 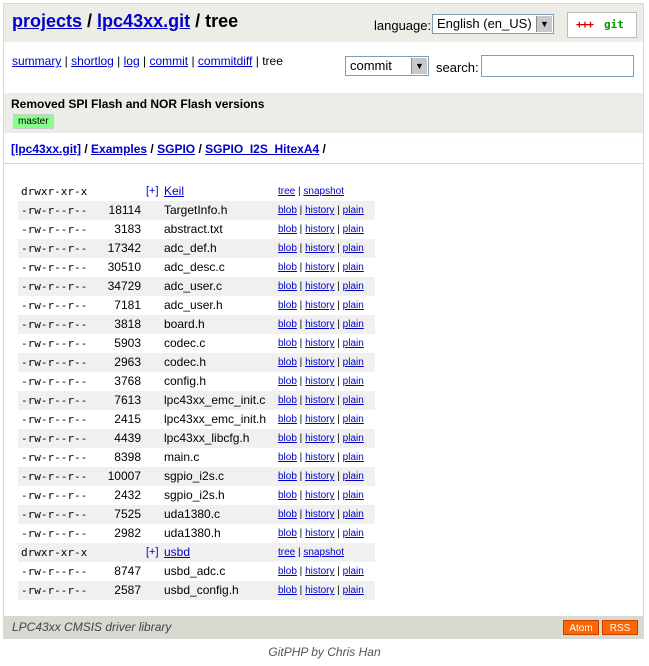 What do you see at coordinates (620, 627) in the screenshot?
I see `rss-feed-button: RSS` at bounding box center [620, 627].